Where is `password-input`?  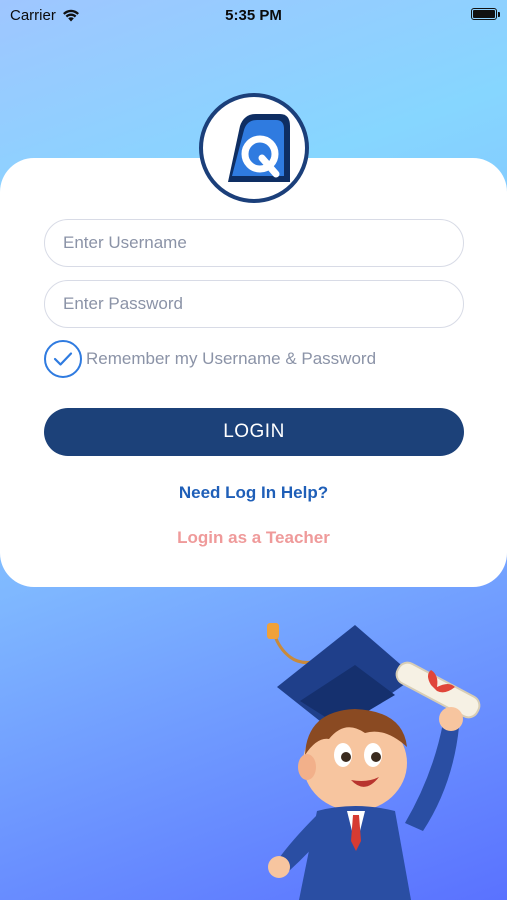 password-input is located at coordinates (254, 304).